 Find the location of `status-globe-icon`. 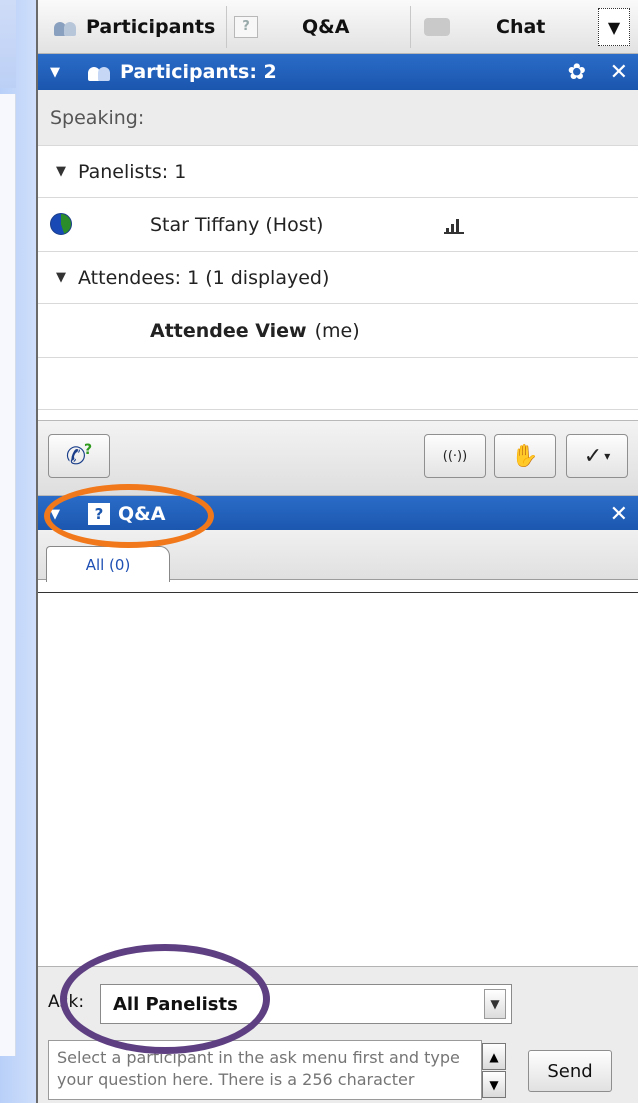

status-globe-icon is located at coordinates (61, 224).